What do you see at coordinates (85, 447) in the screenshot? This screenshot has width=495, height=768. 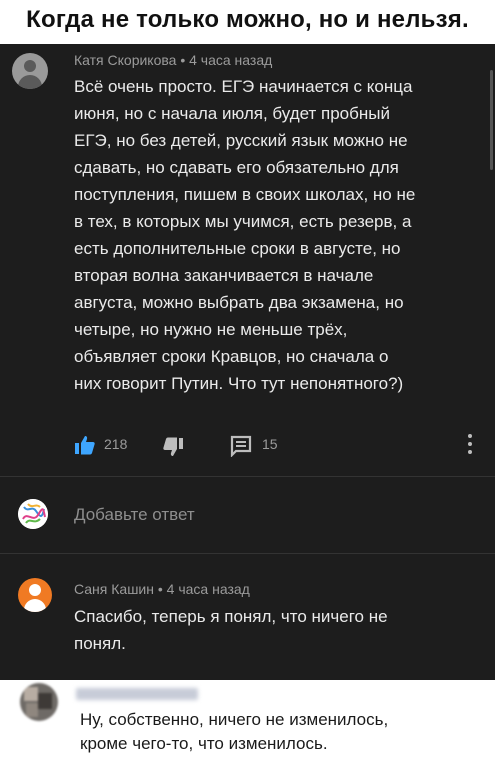 I see `thumbs-up-icon` at bounding box center [85, 447].